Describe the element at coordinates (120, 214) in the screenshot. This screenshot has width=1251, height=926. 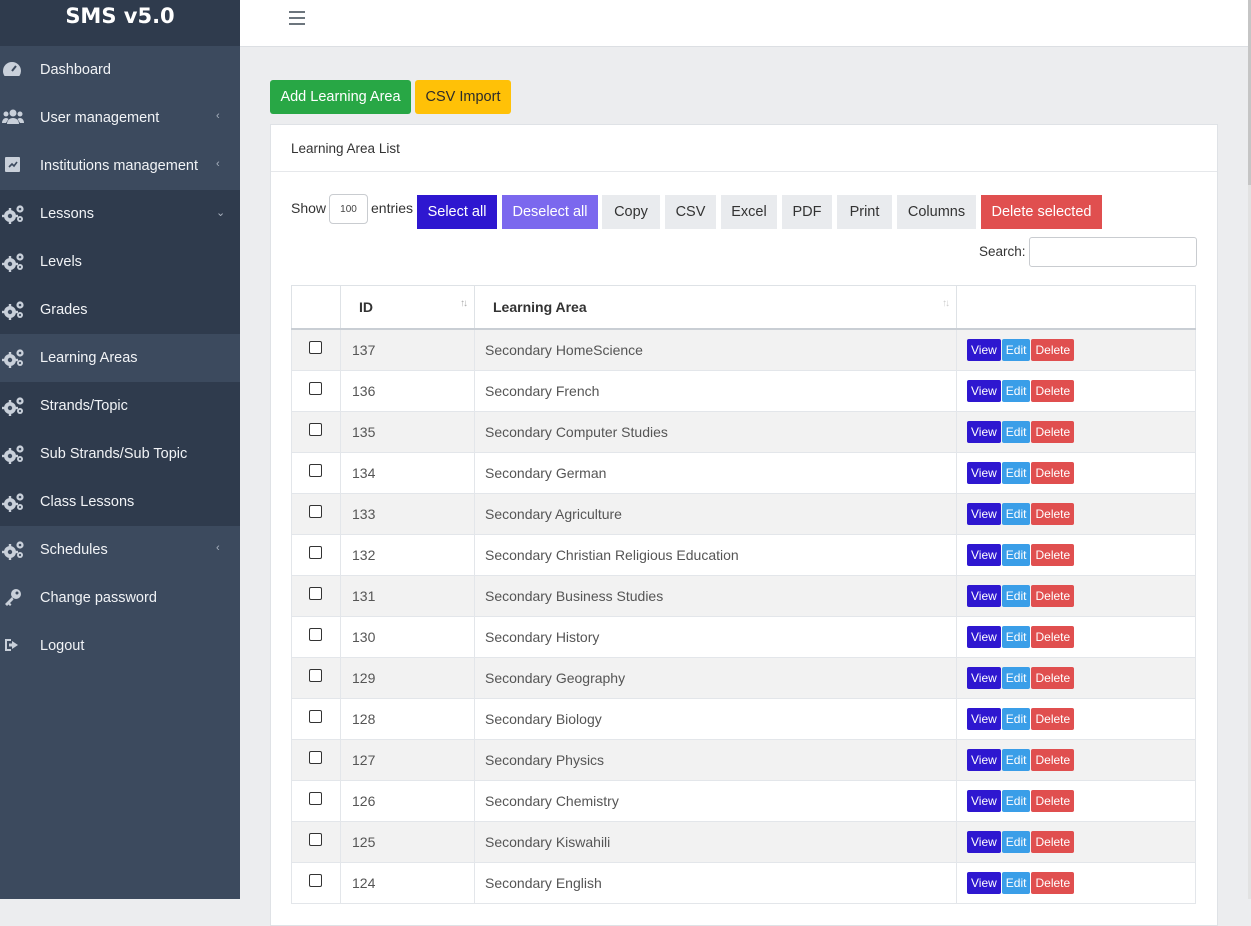
I see `sidebar-item-lessons: Lessons ⌄` at that location.